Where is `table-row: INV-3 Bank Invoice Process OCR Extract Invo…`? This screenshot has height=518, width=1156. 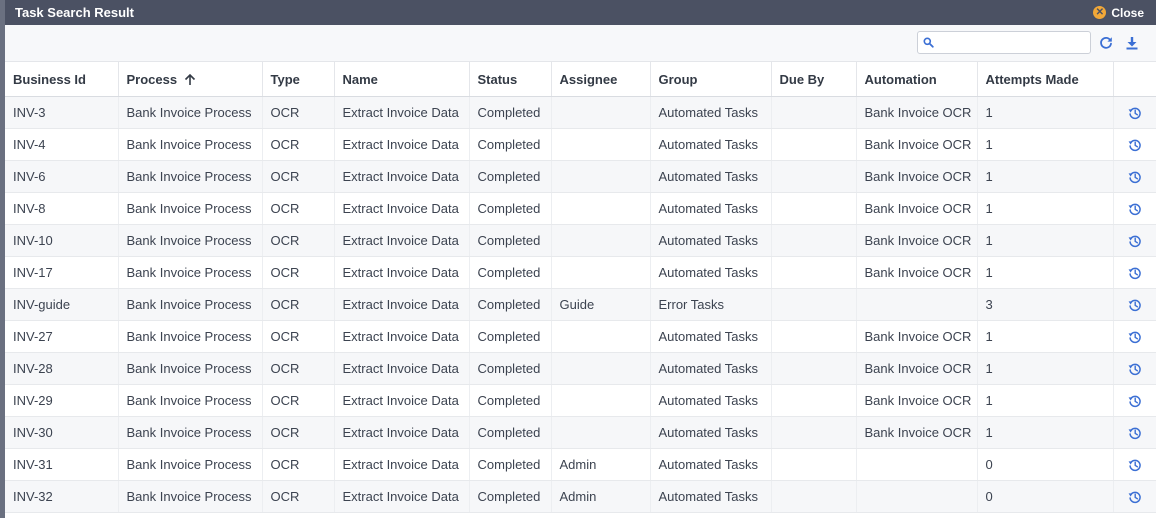
table-row: INV-3 Bank Invoice Process OCR Extract Invo… is located at coordinates (580, 112).